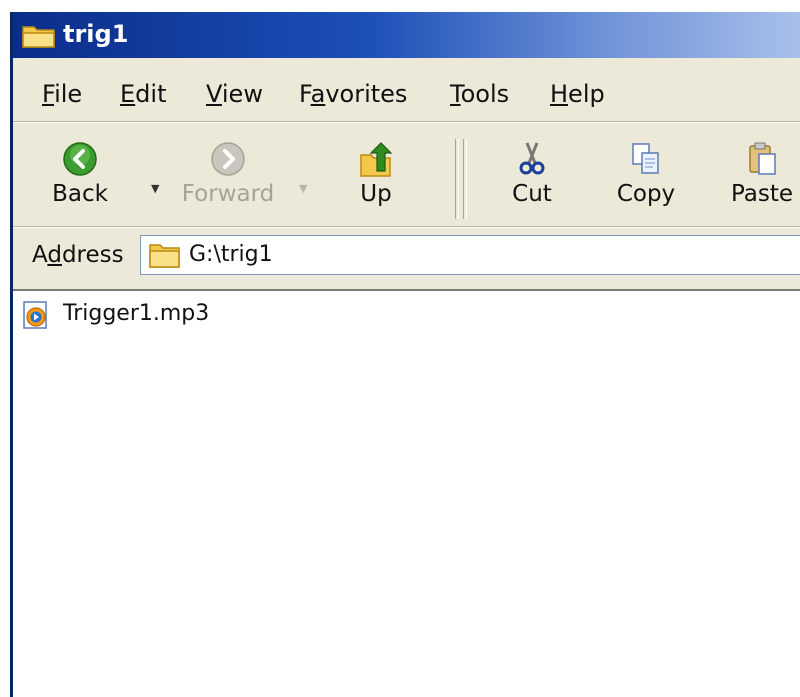 This screenshot has width=800, height=697. Describe the element at coordinates (143, 94) in the screenshot. I see `menu-edit: Edit` at that location.